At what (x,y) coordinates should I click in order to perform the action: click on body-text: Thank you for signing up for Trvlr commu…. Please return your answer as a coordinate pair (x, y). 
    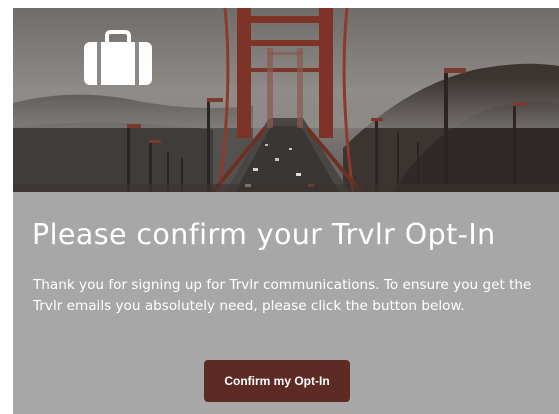
    Looking at the image, I should click on (282, 295).